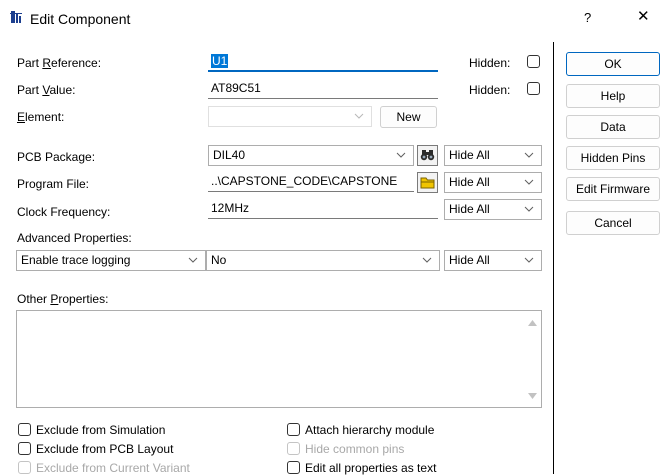  Describe the element at coordinates (323, 89) in the screenshot. I see `part-value-input: AT89C51` at that location.